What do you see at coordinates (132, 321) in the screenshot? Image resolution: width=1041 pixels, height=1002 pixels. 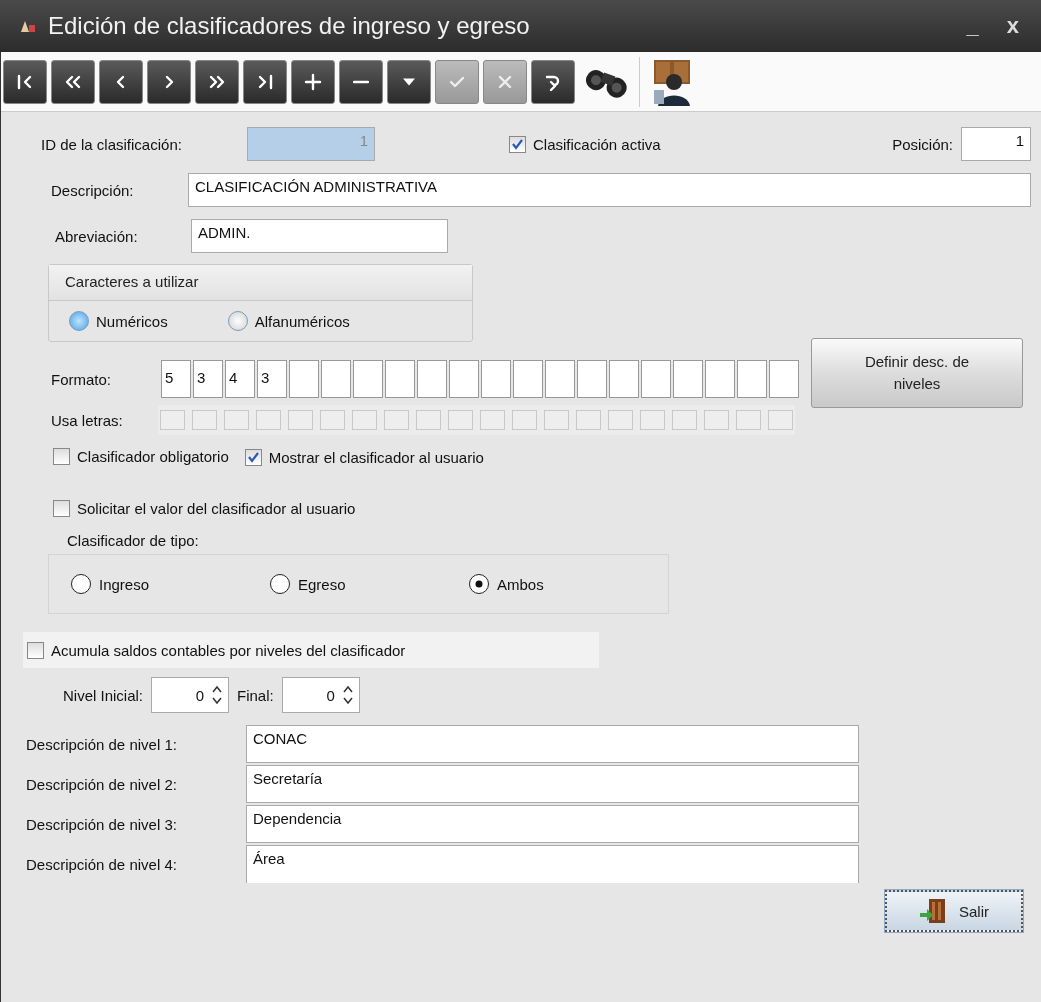 I see `radio-label: Numéricos` at bounding box center [132, 321].